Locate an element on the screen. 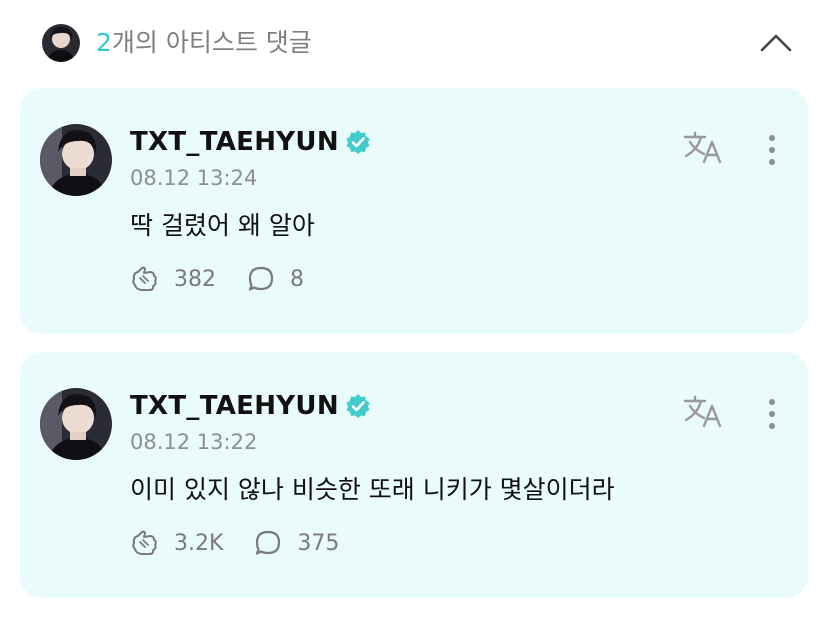 Image resolution: width=828 pixels, height=626 pixels. chevron-up-icon is located at coordinates (776, 43).